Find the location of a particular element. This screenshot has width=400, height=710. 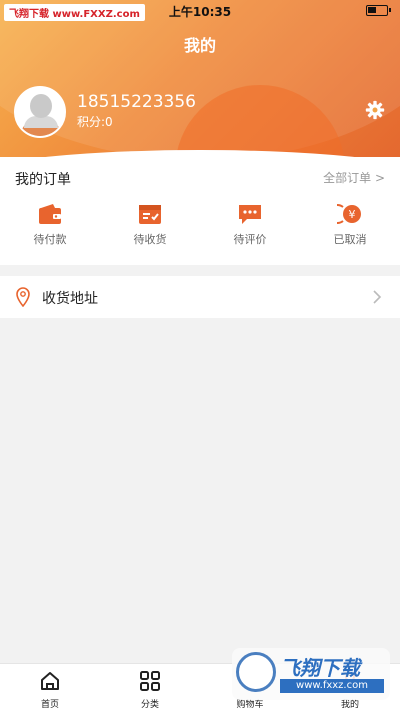

user-points: 积分:0 is located at coordinates (95, 122).